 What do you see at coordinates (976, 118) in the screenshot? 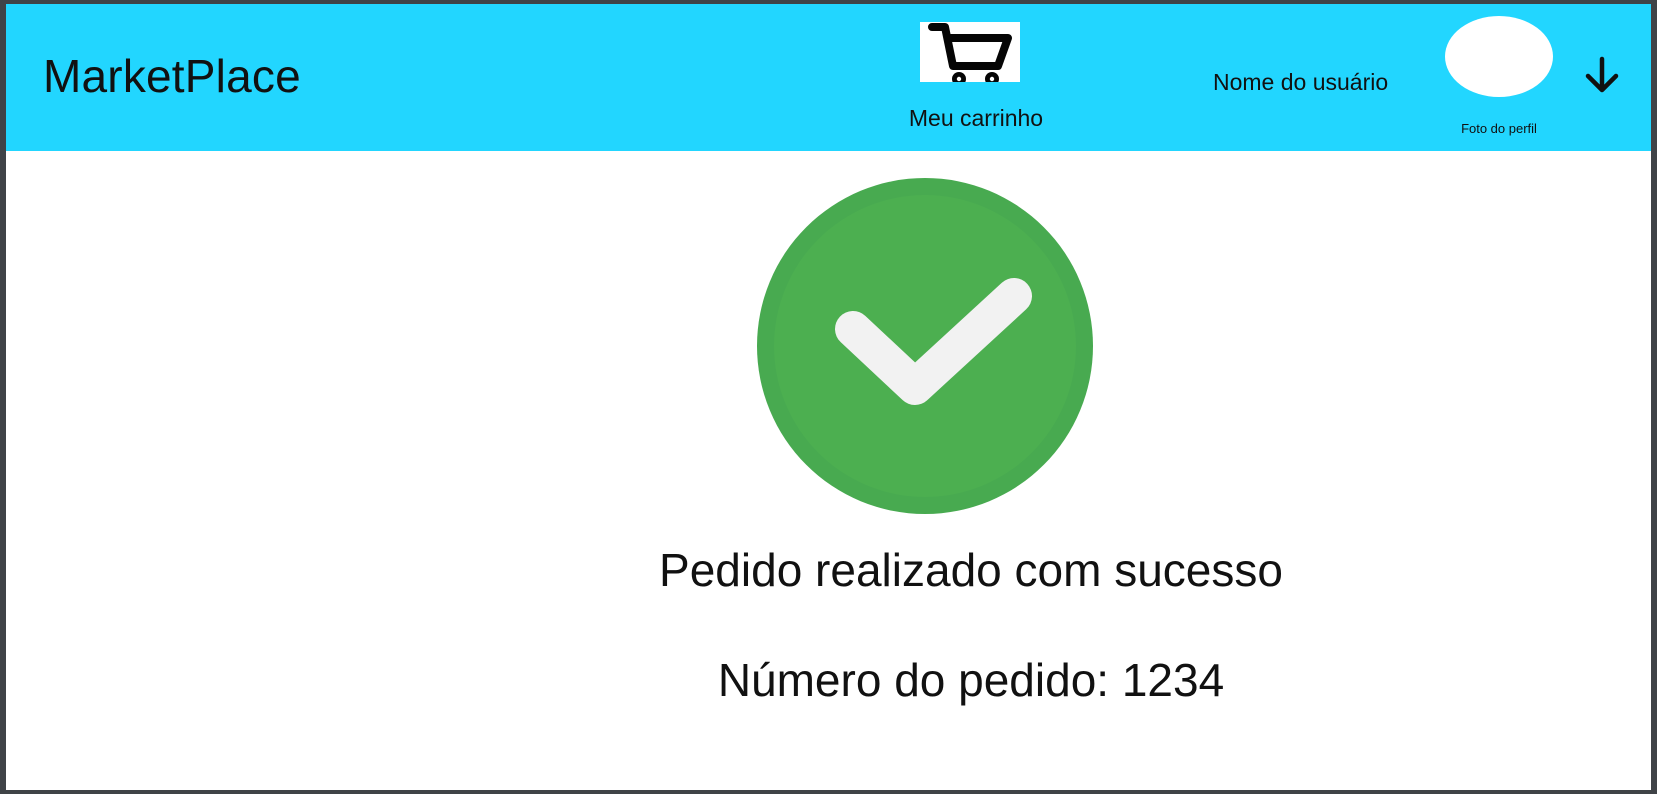
I see `cart-label: Meu carrinho` at bounding box center [976, 118].